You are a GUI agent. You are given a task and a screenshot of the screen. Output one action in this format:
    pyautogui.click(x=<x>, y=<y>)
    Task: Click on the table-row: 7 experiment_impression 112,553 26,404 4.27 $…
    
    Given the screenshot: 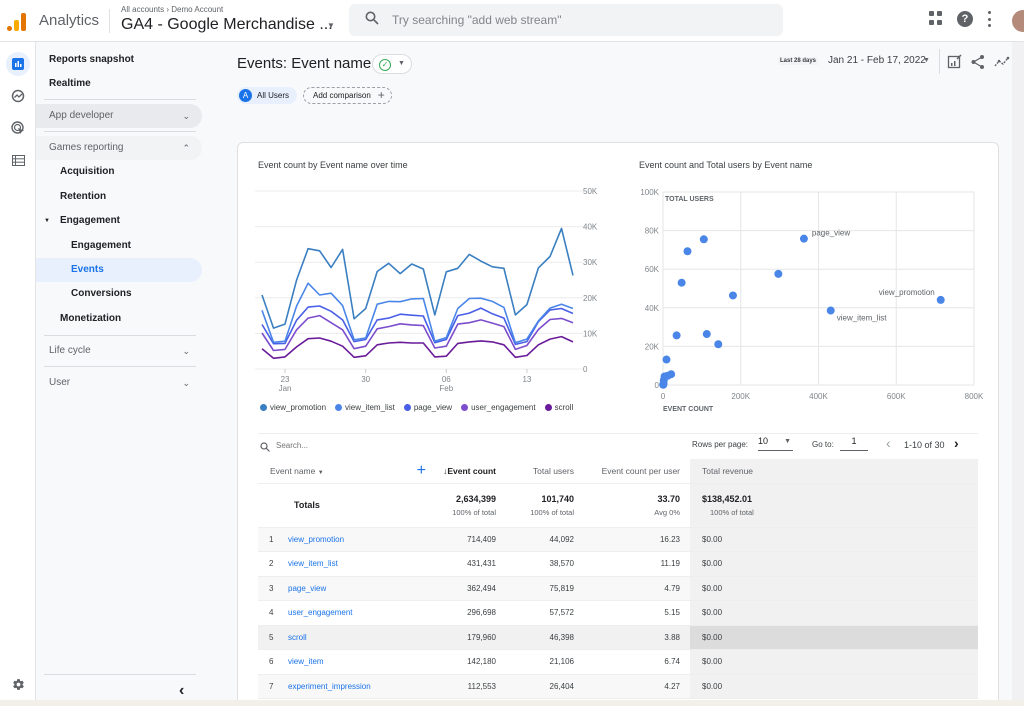 What is the action you would take?
    pyautogui.click(x=618, y=686)
    